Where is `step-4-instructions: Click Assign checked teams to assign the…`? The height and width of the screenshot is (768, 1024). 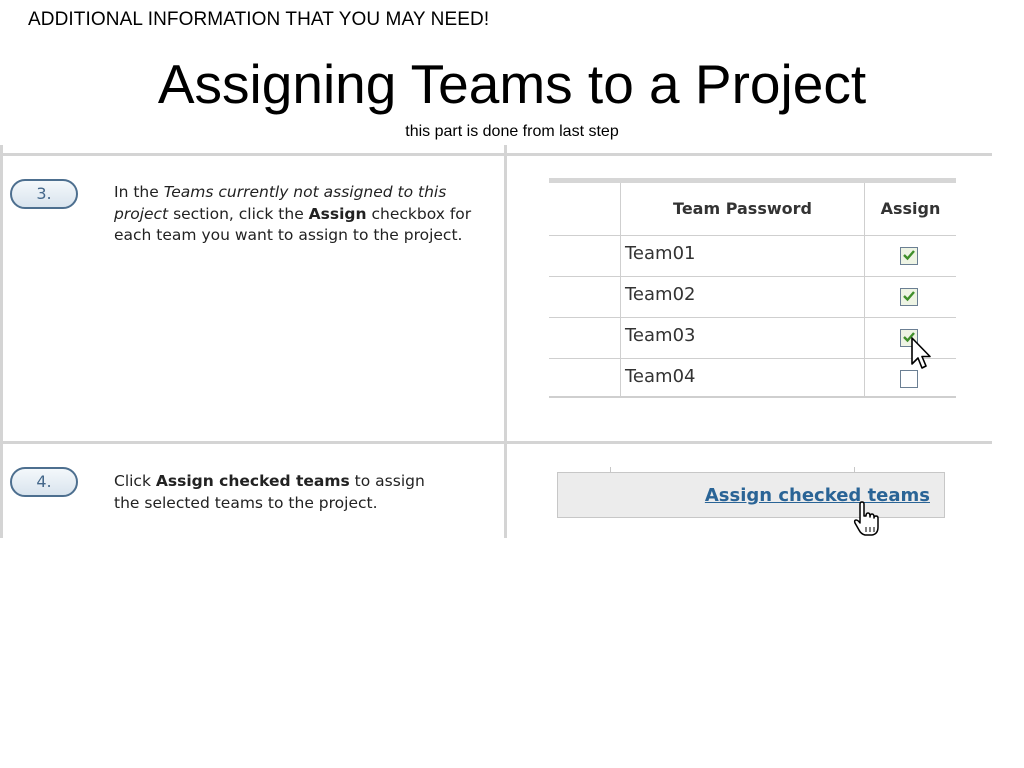
step-4-instructions: Click Assign checked teams to assign the… is located at coordinates (269, 492).